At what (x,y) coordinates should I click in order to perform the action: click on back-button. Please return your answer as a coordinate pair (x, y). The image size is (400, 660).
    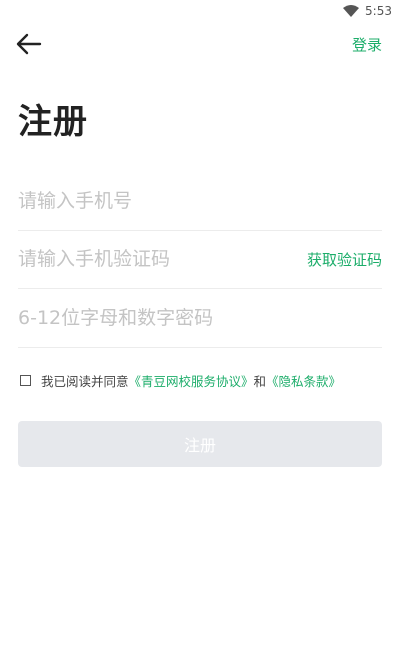
    Looking at the image, I should click on (29, 44).